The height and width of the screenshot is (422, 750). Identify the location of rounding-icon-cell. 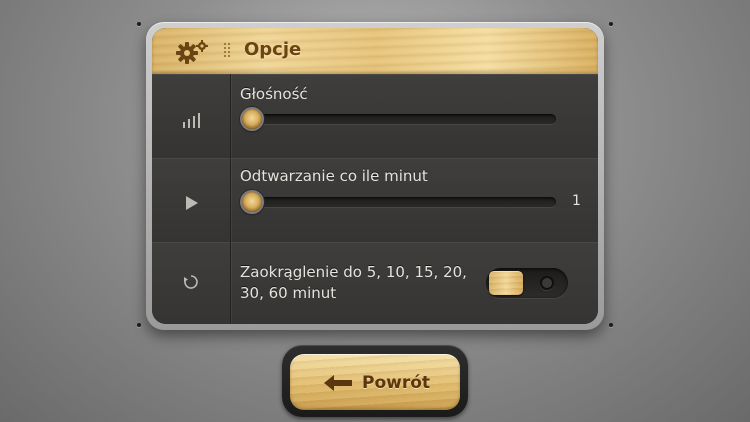
(191, 283).